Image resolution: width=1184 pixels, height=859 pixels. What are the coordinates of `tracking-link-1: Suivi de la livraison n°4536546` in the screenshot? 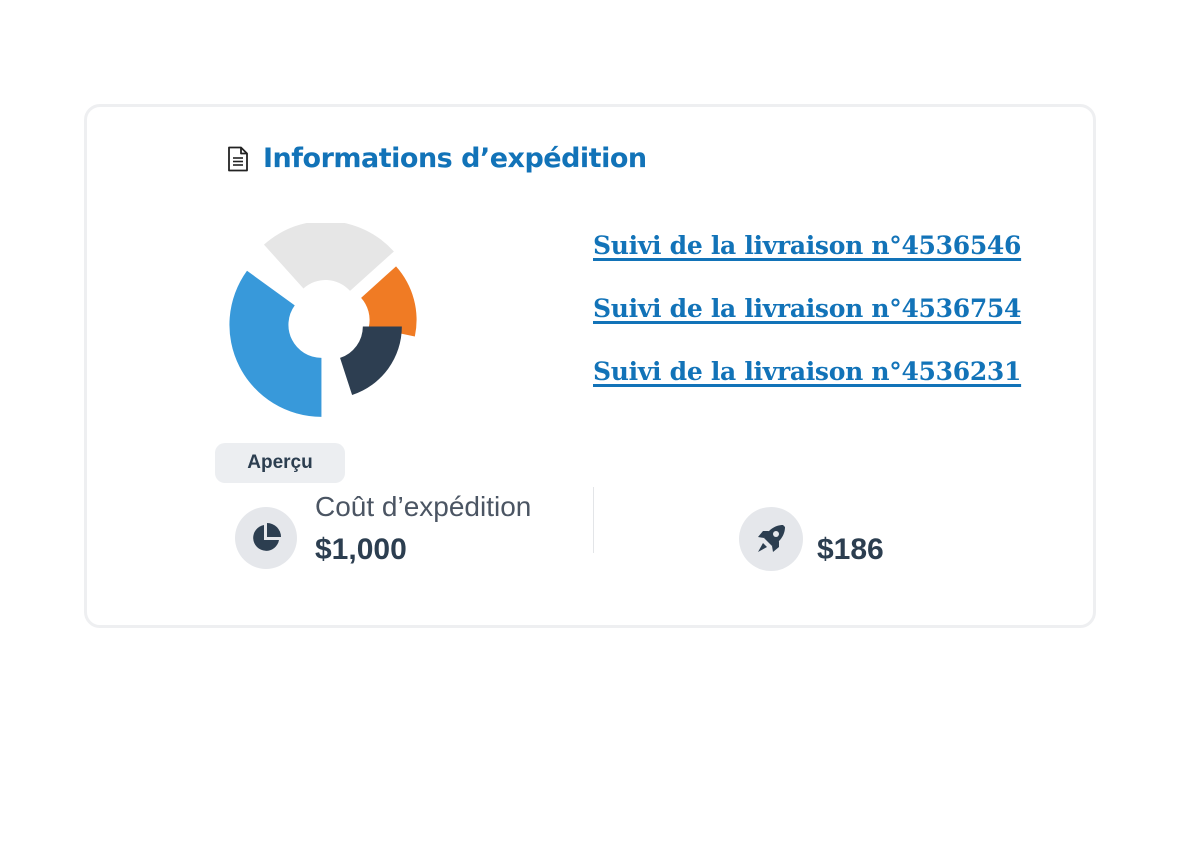 It's located at (807, 246).